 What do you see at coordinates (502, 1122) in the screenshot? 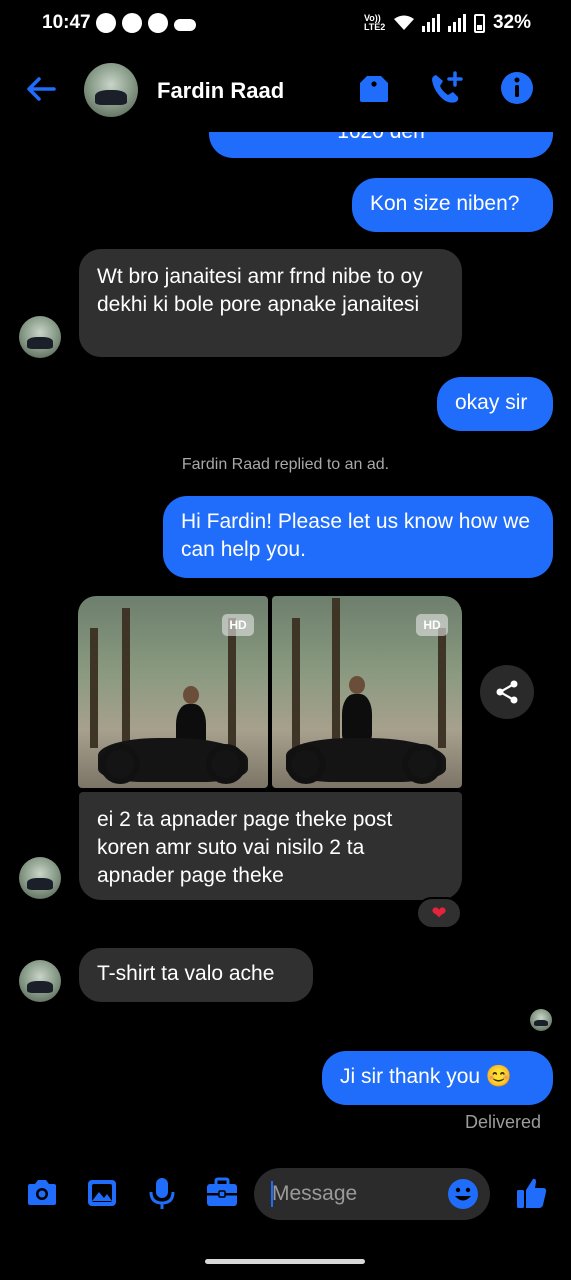
I see `delivered-status: Delivered` at bounding box center [502, 1122].